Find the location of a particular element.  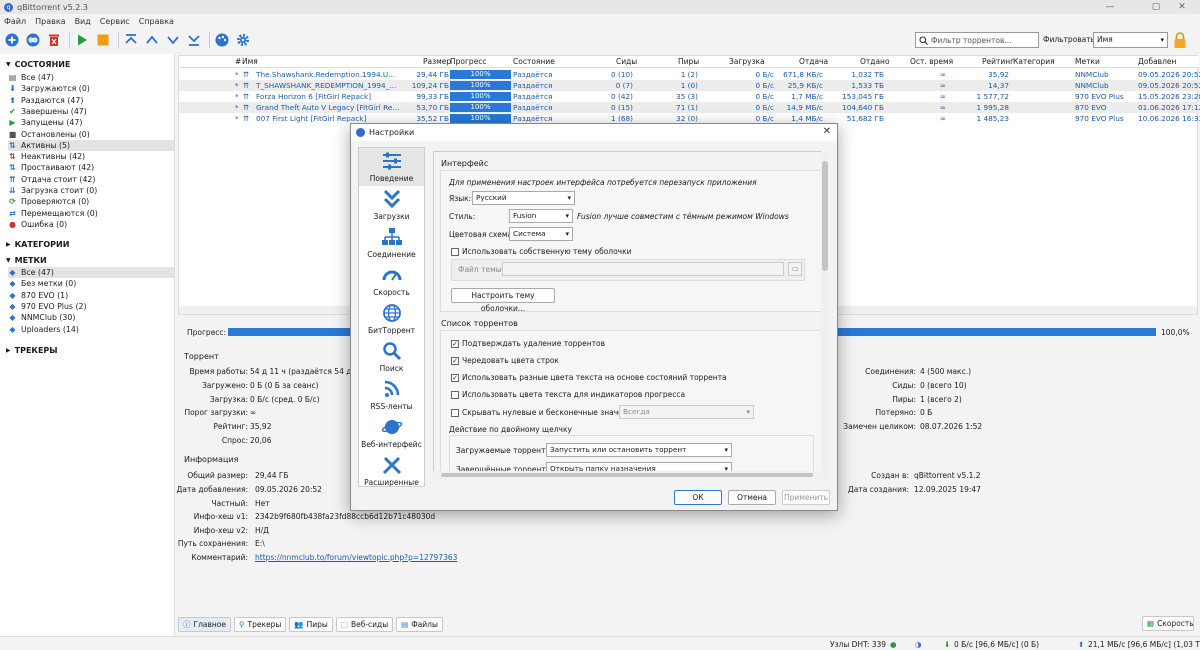

col-added: Добавлен is located at coordinates (1157, 61).